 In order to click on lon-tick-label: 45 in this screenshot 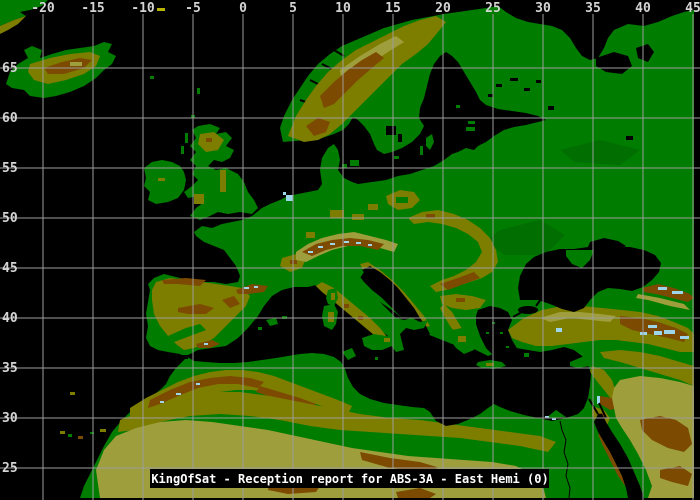, I will do `click(692, 8)`.